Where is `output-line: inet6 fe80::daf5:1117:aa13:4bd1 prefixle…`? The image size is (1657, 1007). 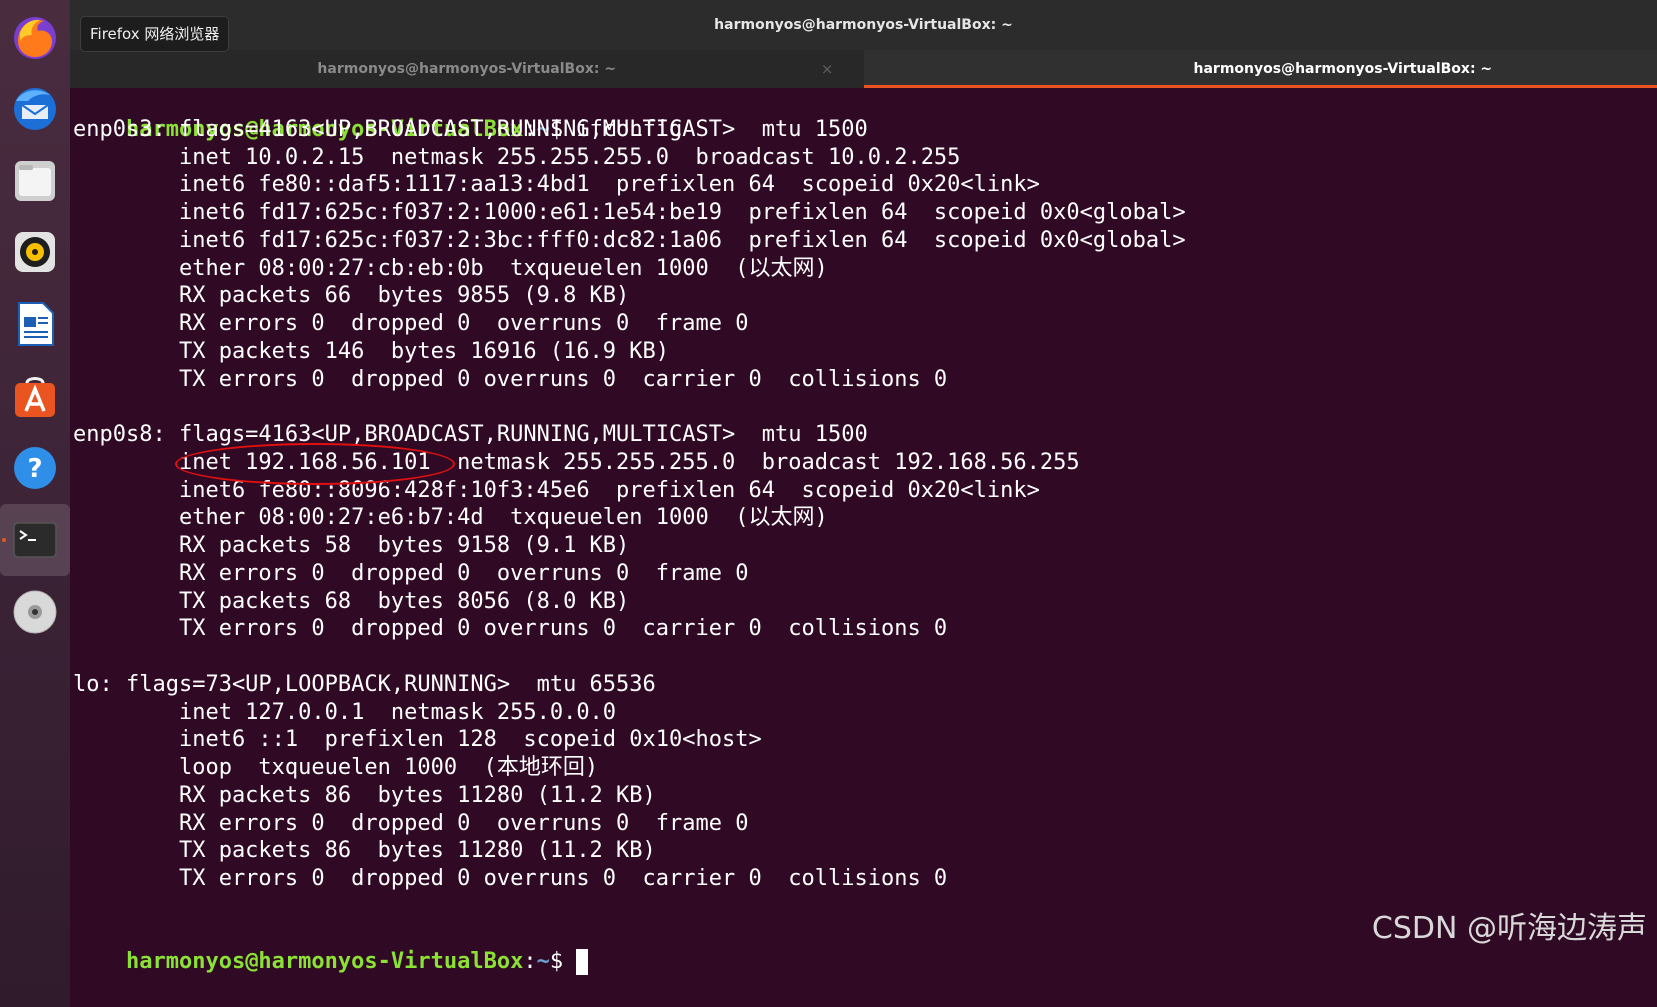
output-line: inet6 fe80::daf5:1117:aa13:4bd1 prefixle… is located at coordinates (556, 185).